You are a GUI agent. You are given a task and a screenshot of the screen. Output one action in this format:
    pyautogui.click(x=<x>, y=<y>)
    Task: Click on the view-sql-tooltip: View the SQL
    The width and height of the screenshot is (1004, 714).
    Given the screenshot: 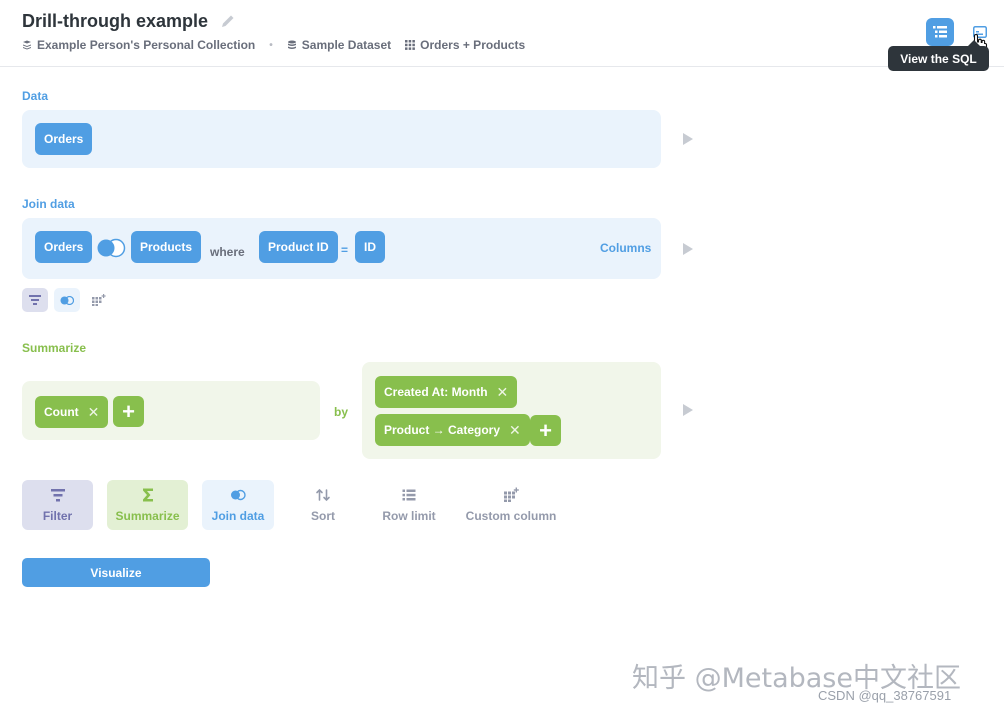 What is the action you would take?
    pyautogui.click(x=938, y=58)
    